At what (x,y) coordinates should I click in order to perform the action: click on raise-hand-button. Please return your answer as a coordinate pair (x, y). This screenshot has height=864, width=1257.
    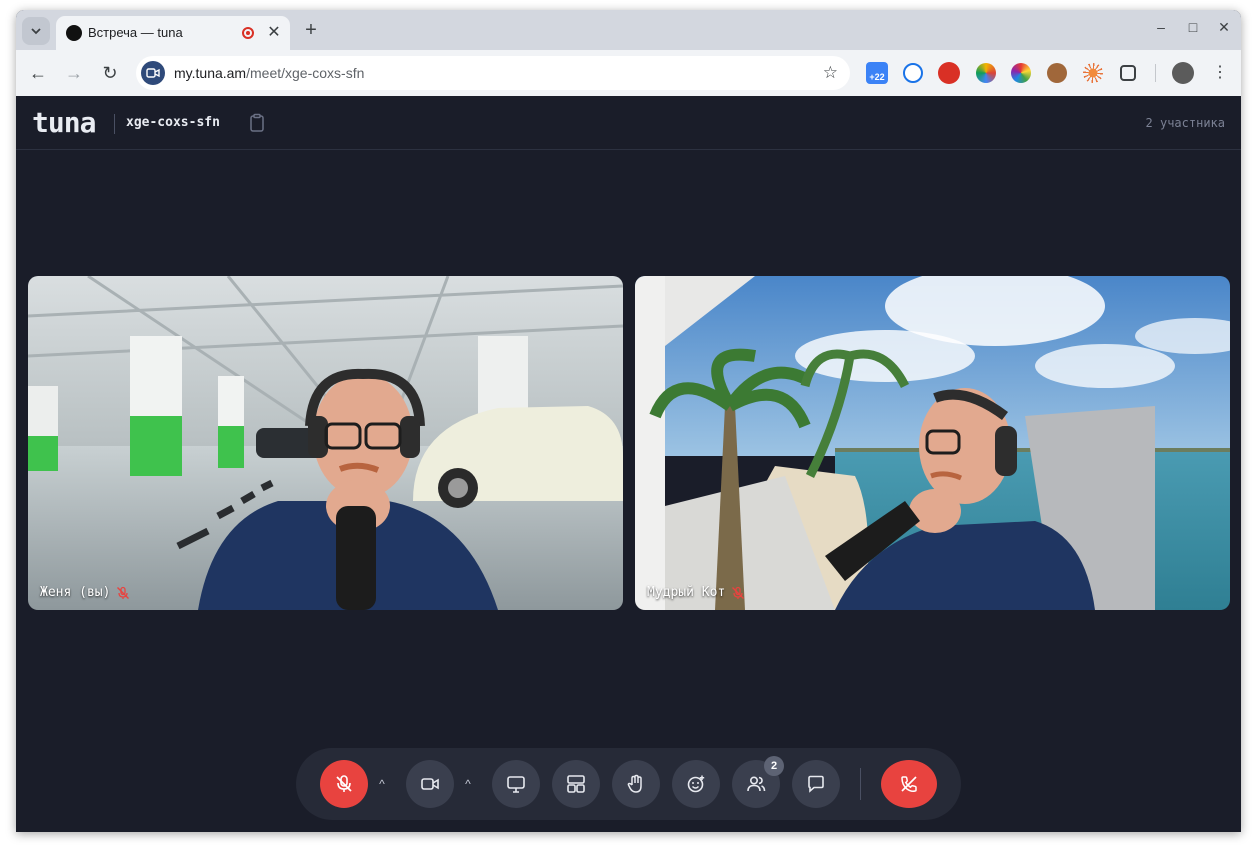
    Looking at the image, I should click on (636, 784).